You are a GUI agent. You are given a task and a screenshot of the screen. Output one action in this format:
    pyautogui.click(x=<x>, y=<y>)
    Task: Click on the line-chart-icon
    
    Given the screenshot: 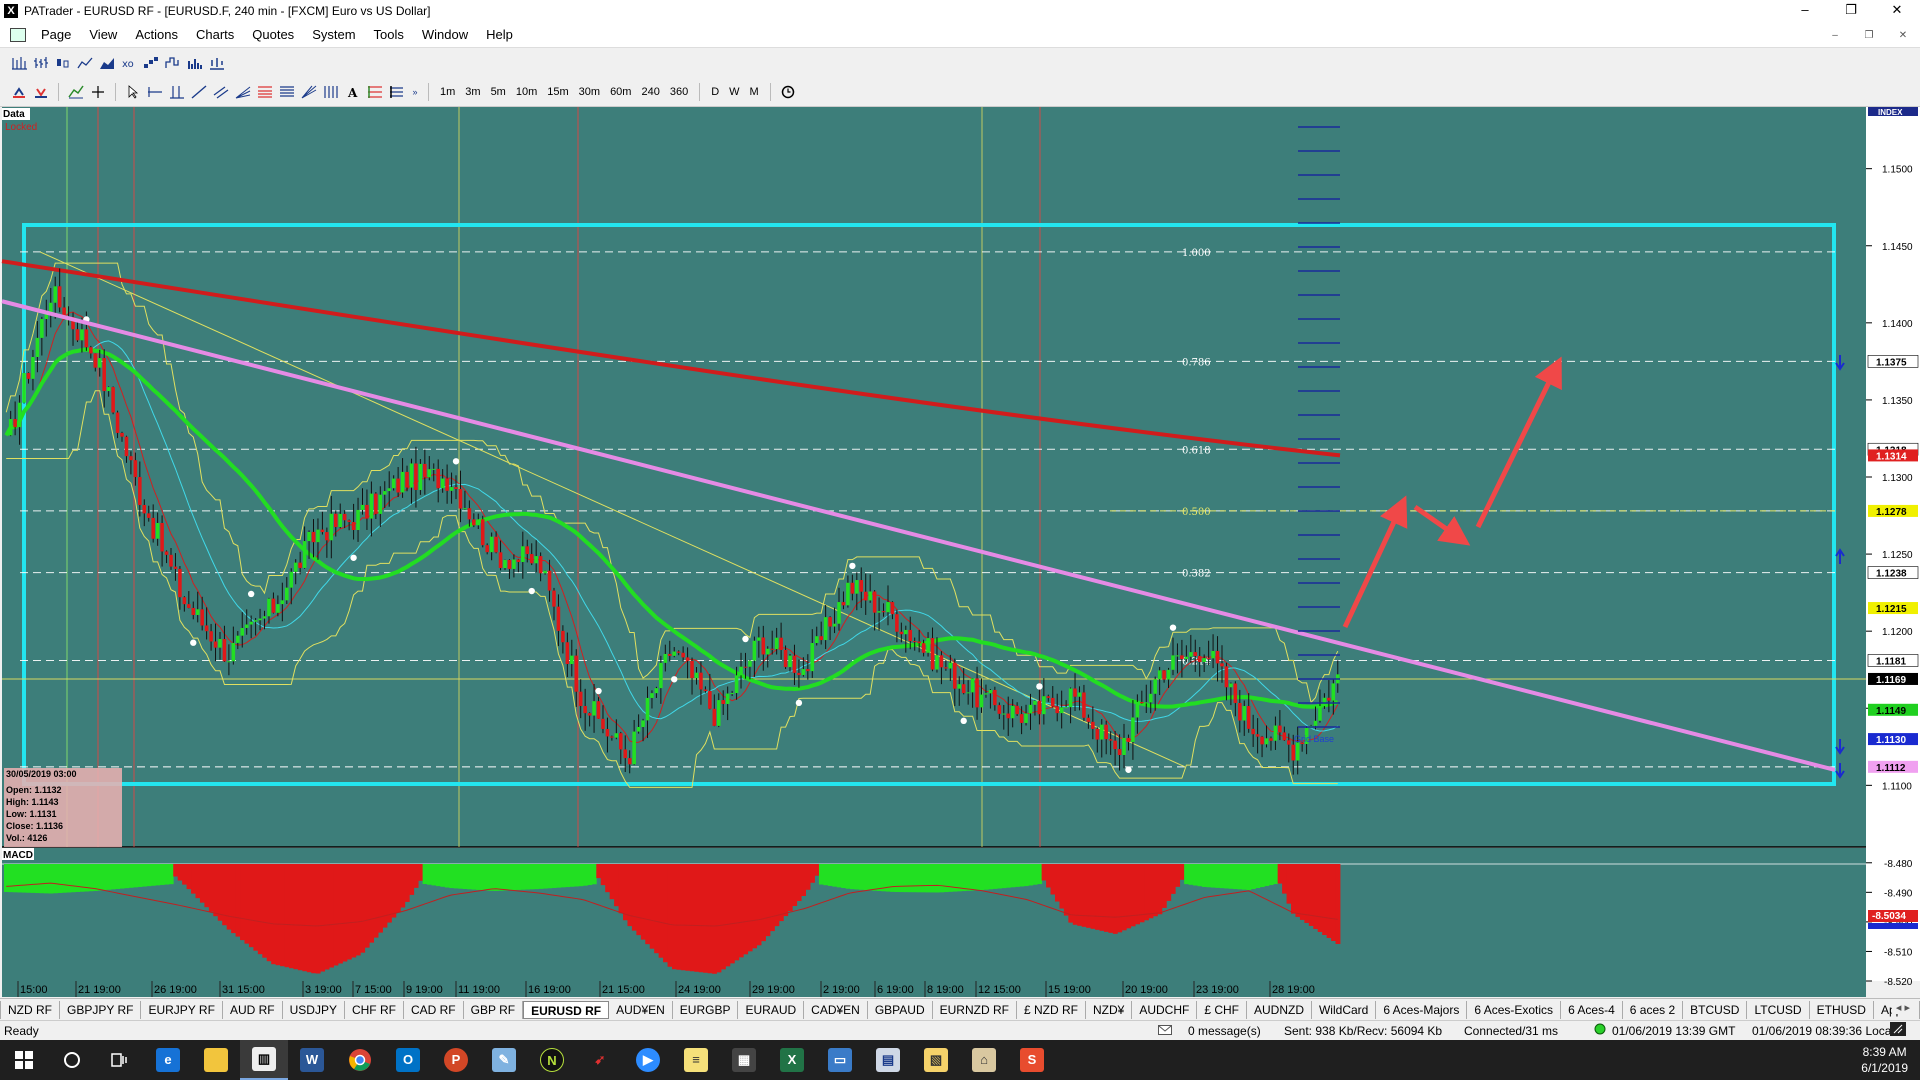 What is the action you would take?
    pyautogui.click(x=85, y=63)
    